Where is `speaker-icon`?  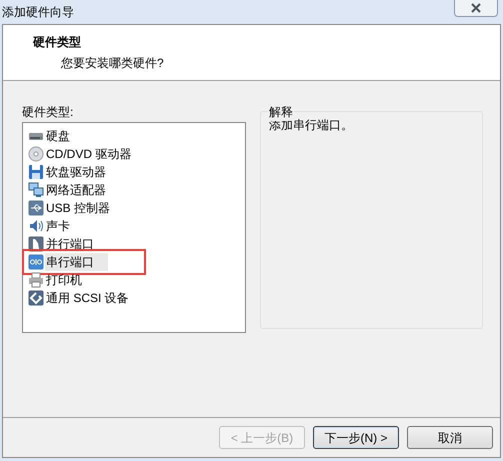 speaker-icon is located at coordinates (36, 226).